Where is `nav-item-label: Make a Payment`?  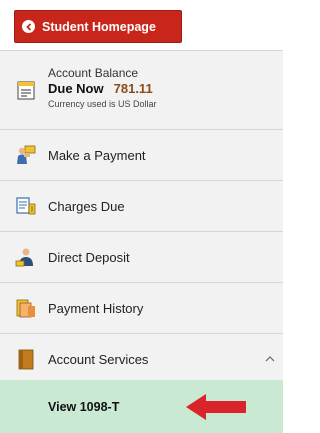
nav-item-label: Make a Payment is located at coordinates (97, 155).